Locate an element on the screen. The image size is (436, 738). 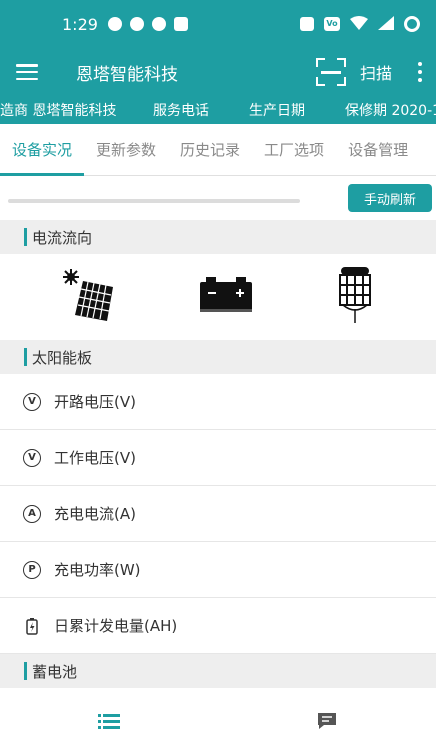
refresh-progress-bar is located at coordinates (154, 201).